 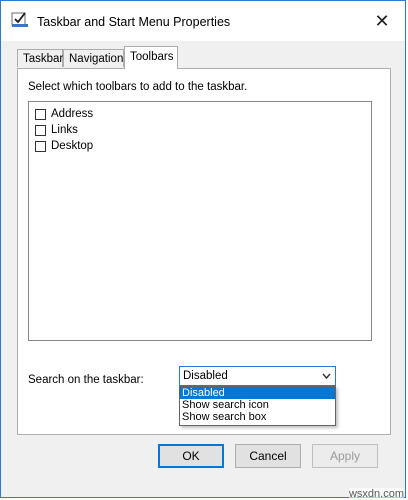 I want to click on tab-toolbars: Toolbars, so click(x=151, y=57).